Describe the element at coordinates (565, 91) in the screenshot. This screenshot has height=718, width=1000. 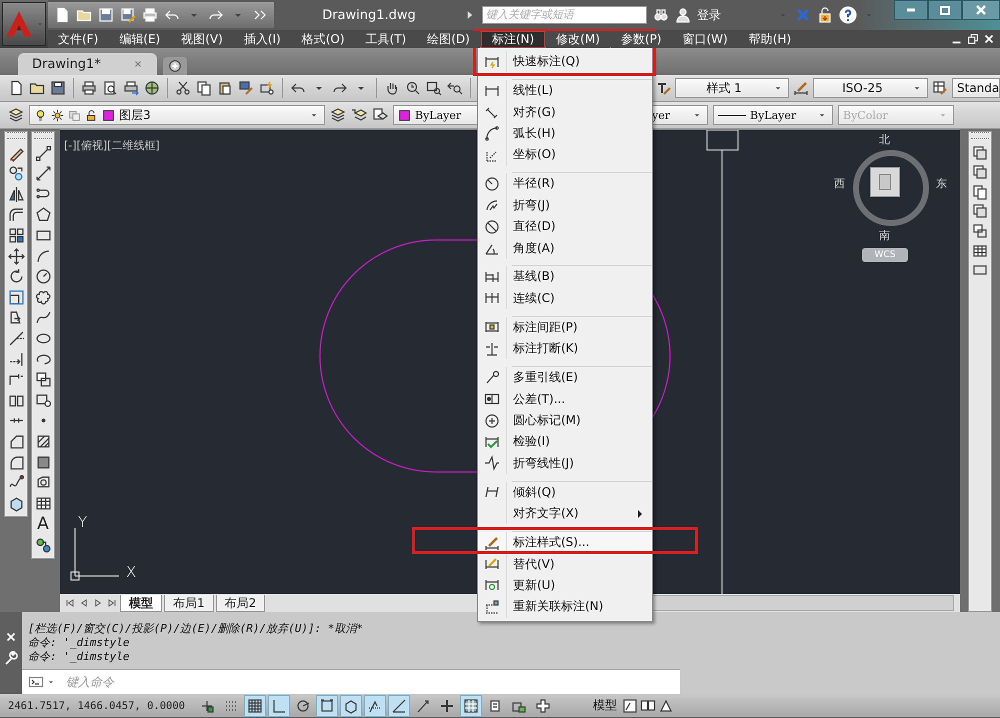
I see `menu-option: 线性(L)` at that location.